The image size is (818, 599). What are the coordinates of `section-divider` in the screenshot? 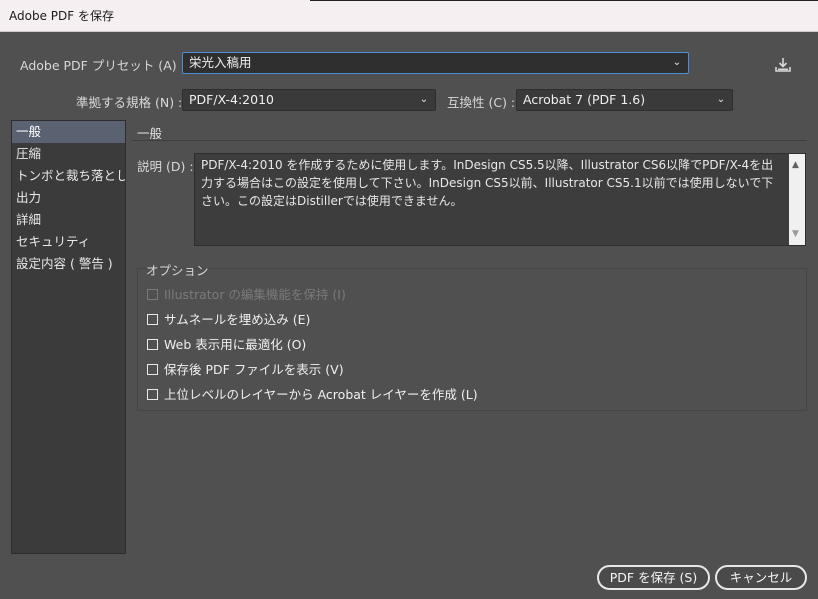 It's located at (469, 140).